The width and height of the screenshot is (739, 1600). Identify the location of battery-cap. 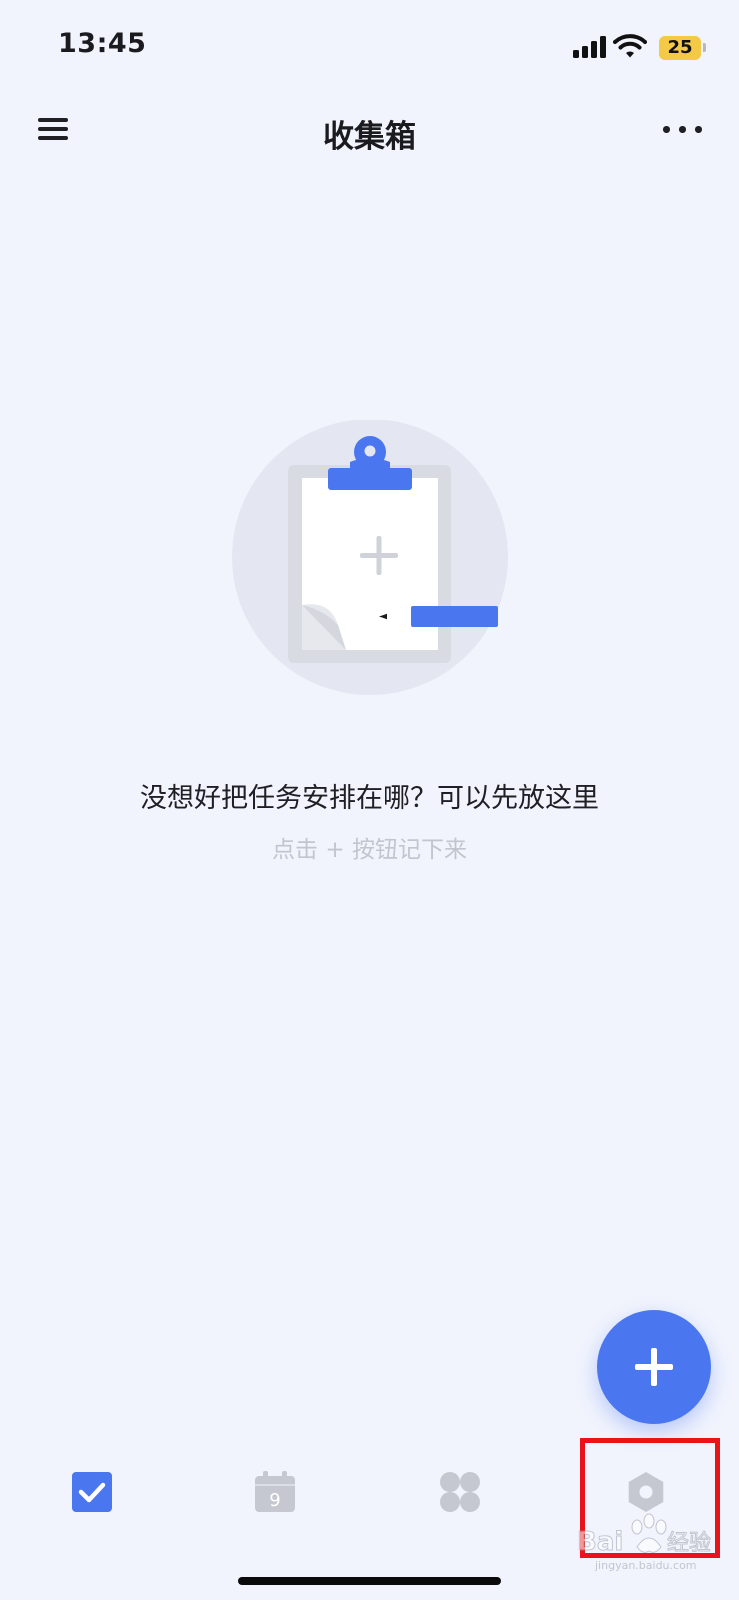
(704, 47).